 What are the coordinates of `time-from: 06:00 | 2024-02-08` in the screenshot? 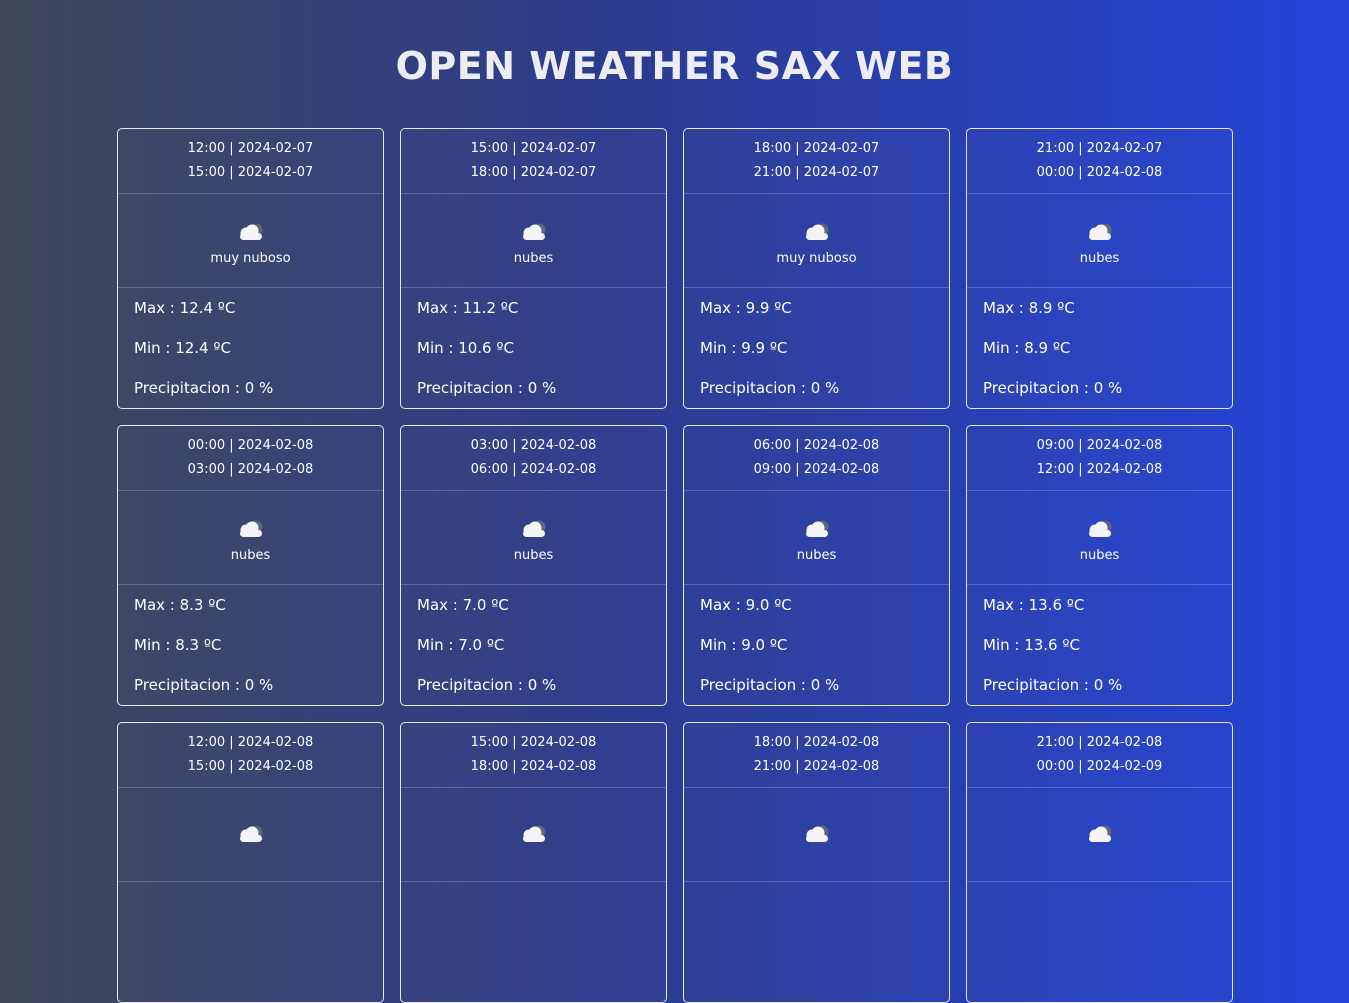 It's located at (816, 445).